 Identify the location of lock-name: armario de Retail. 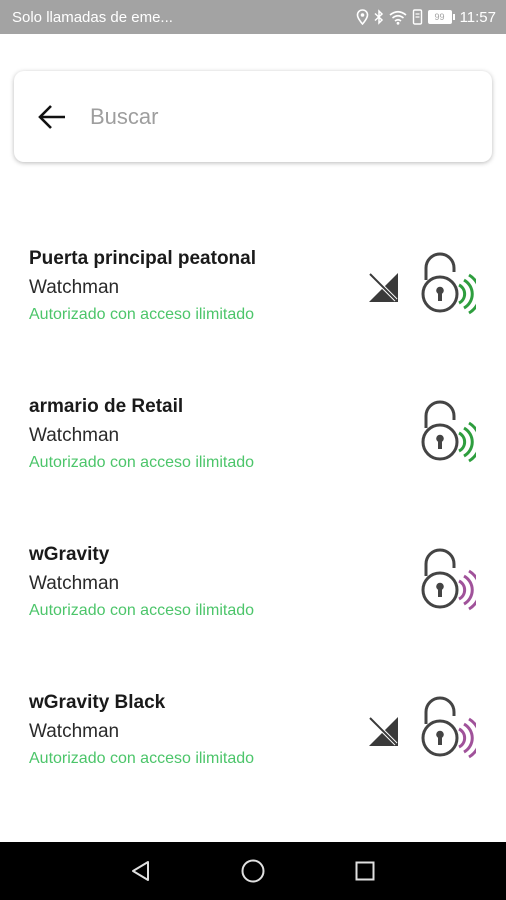
(106, 406).